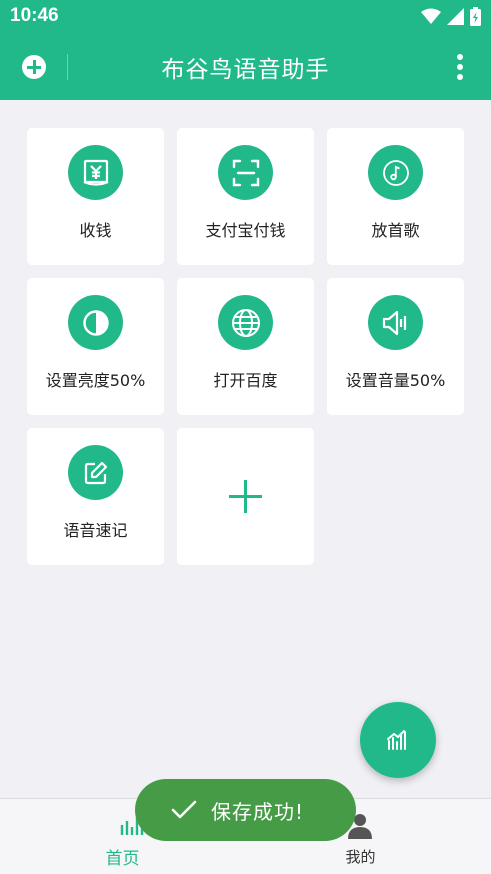  Describe the element at coordinates (395, 322) in the screenshot. I see `volume-icon` at that location.